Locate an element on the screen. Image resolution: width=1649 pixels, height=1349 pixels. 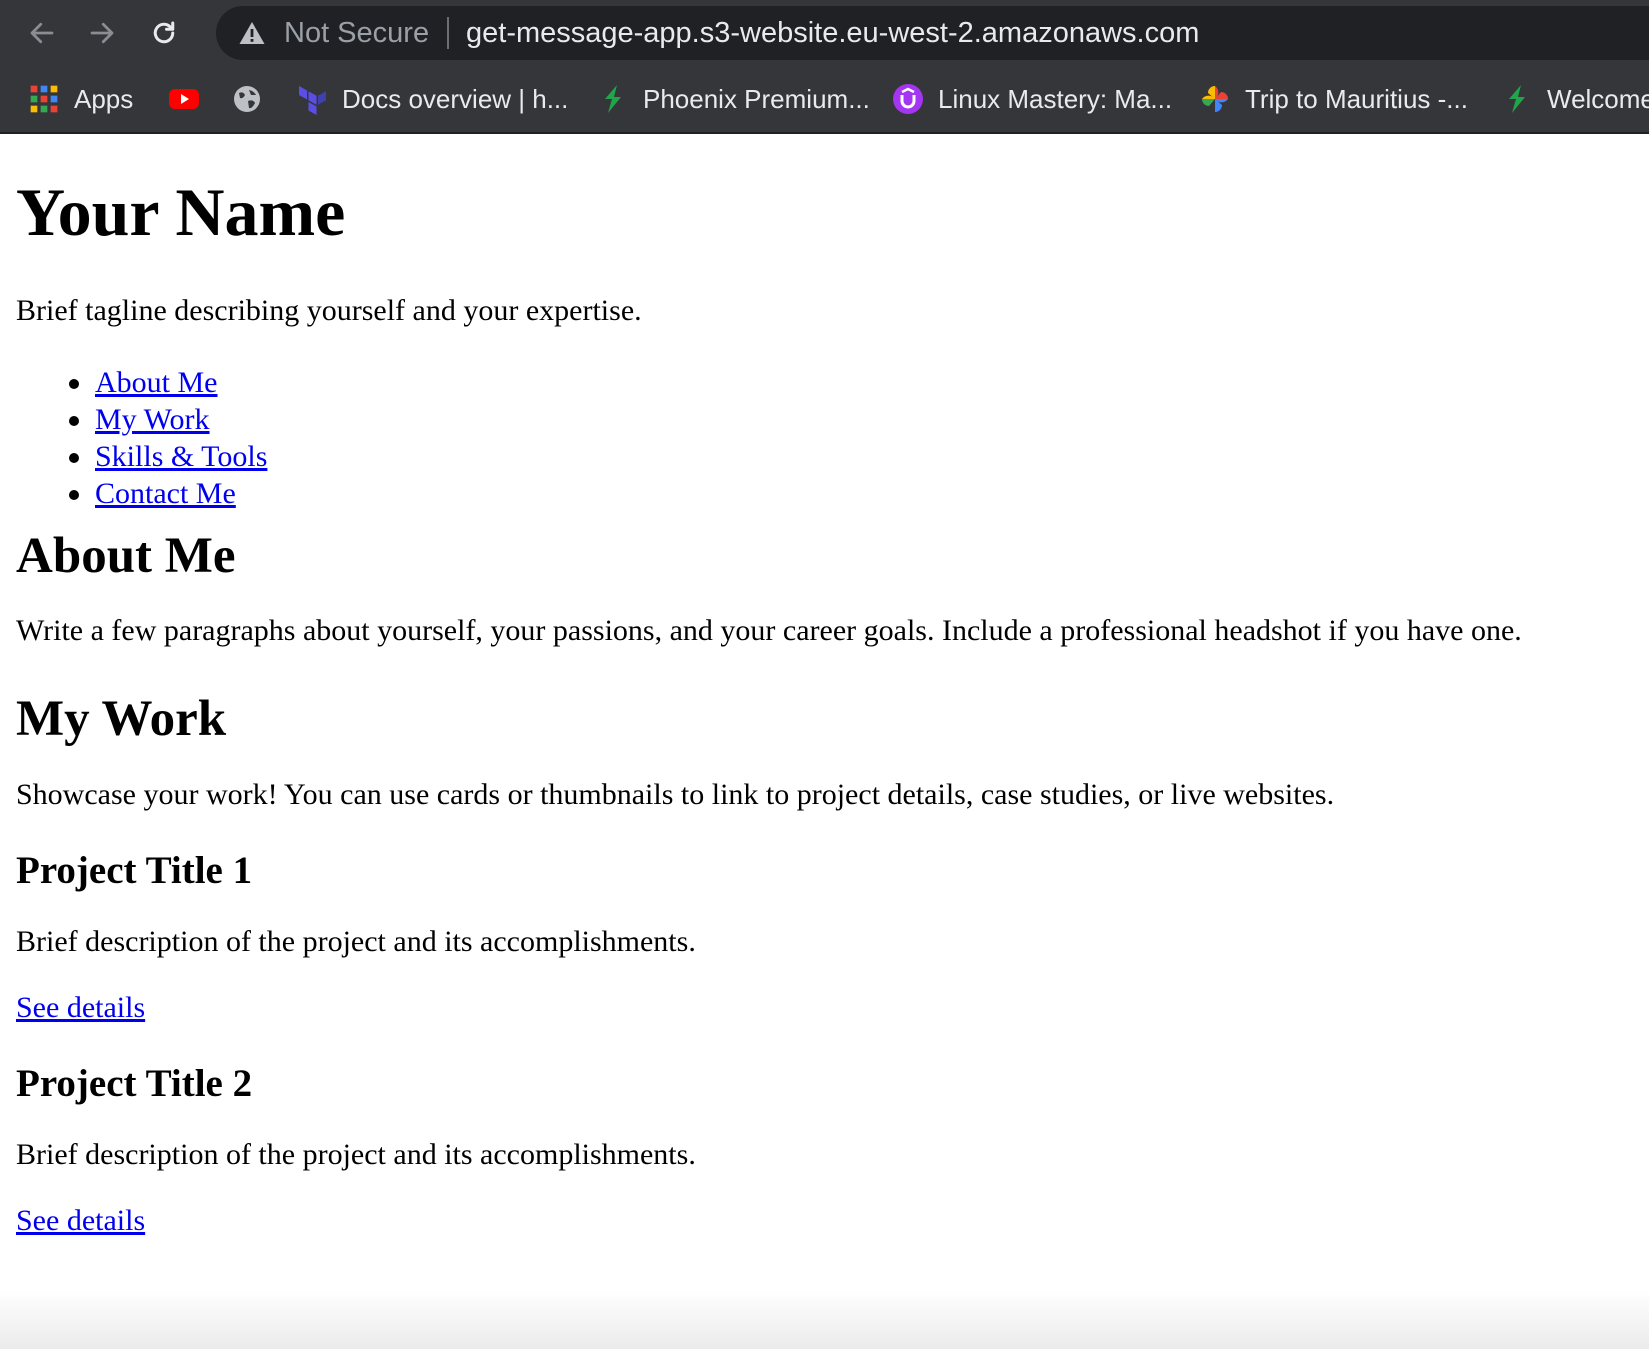
project-link-row-2: See details is located at coordinates (80, 1221).